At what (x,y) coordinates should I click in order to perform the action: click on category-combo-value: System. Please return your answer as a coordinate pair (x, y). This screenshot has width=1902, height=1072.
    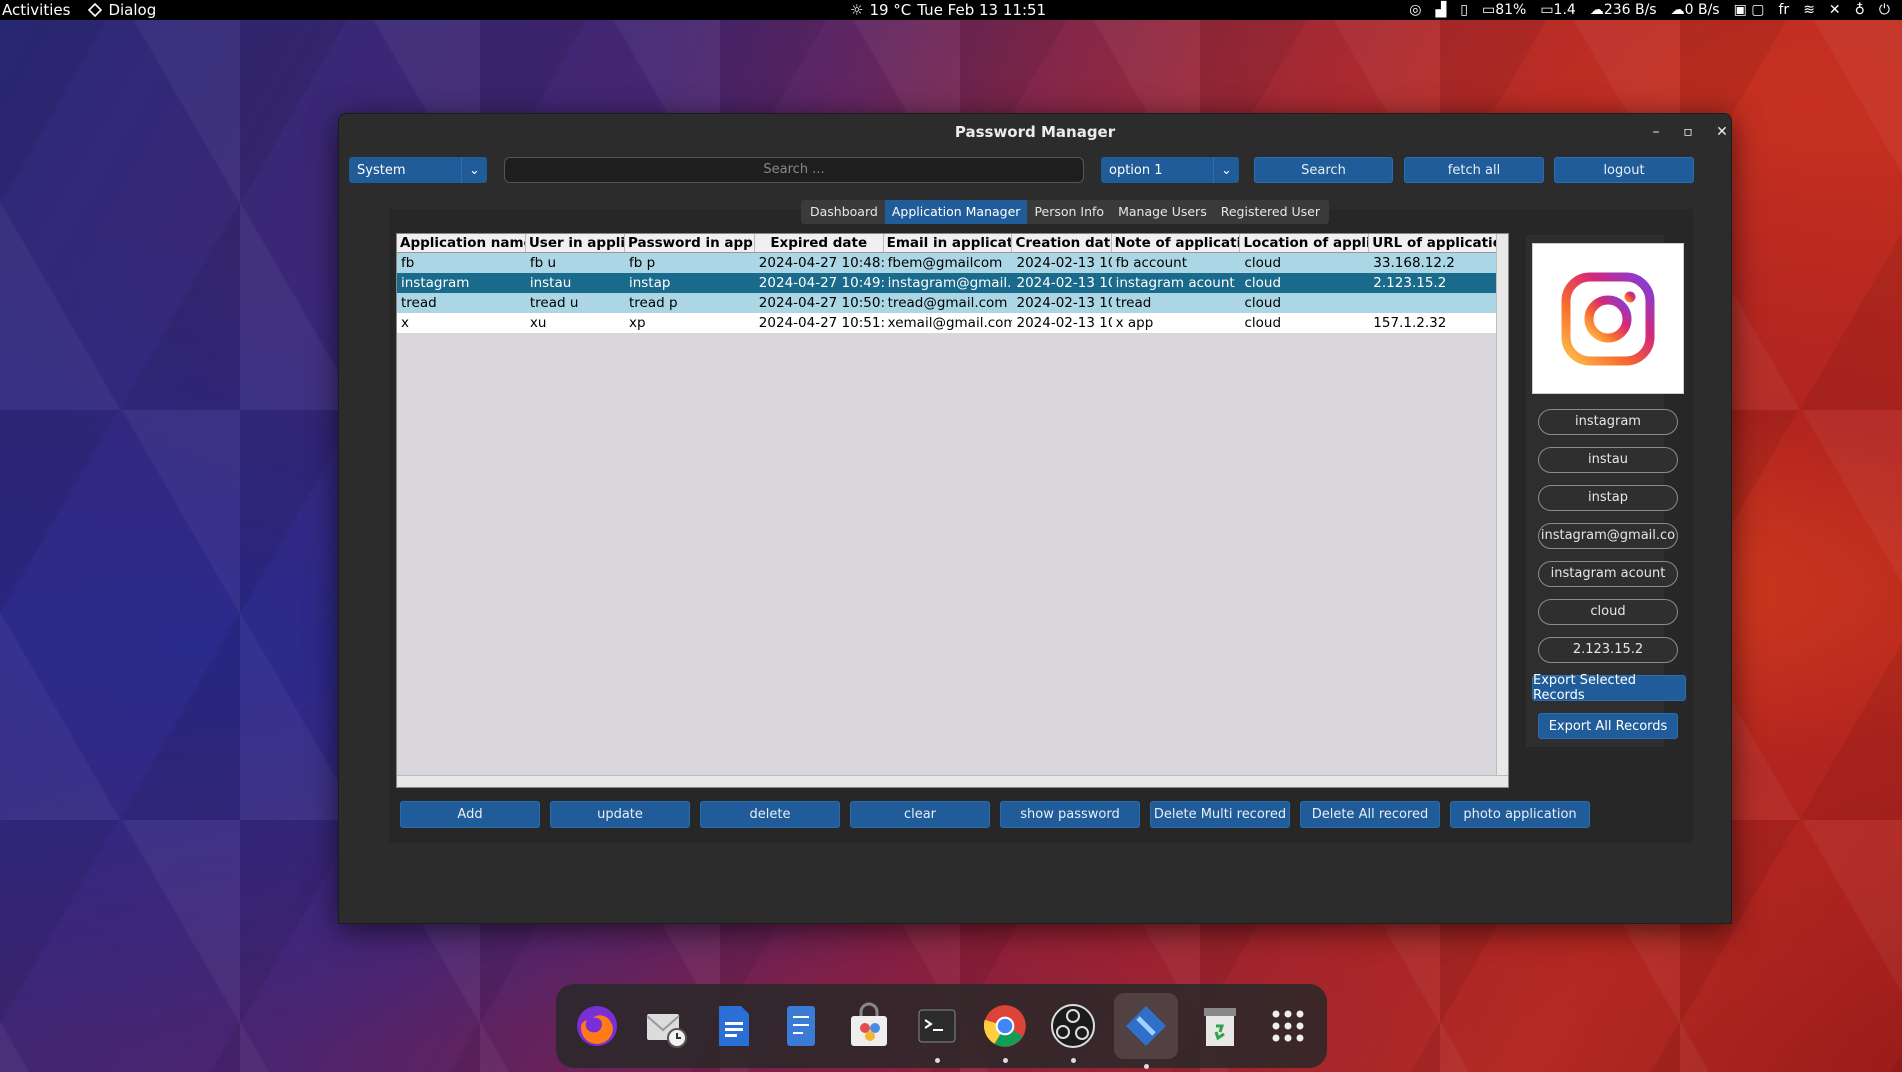
    Looking at the image, I should click on (381, 170).